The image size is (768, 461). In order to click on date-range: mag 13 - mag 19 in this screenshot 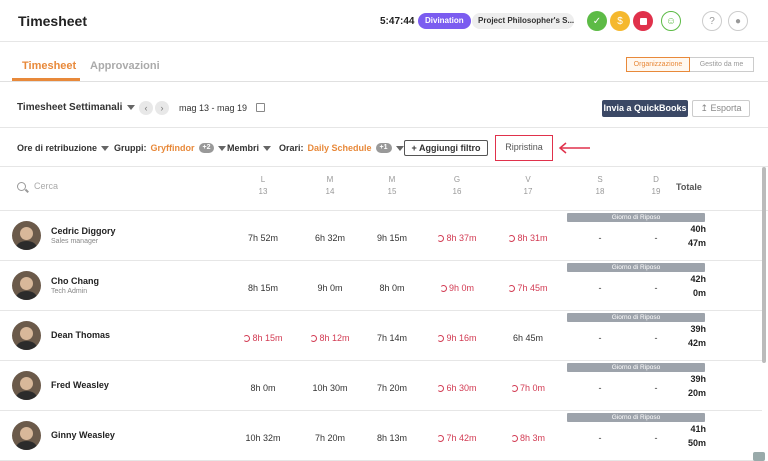, I will do `click(213, 108)`.